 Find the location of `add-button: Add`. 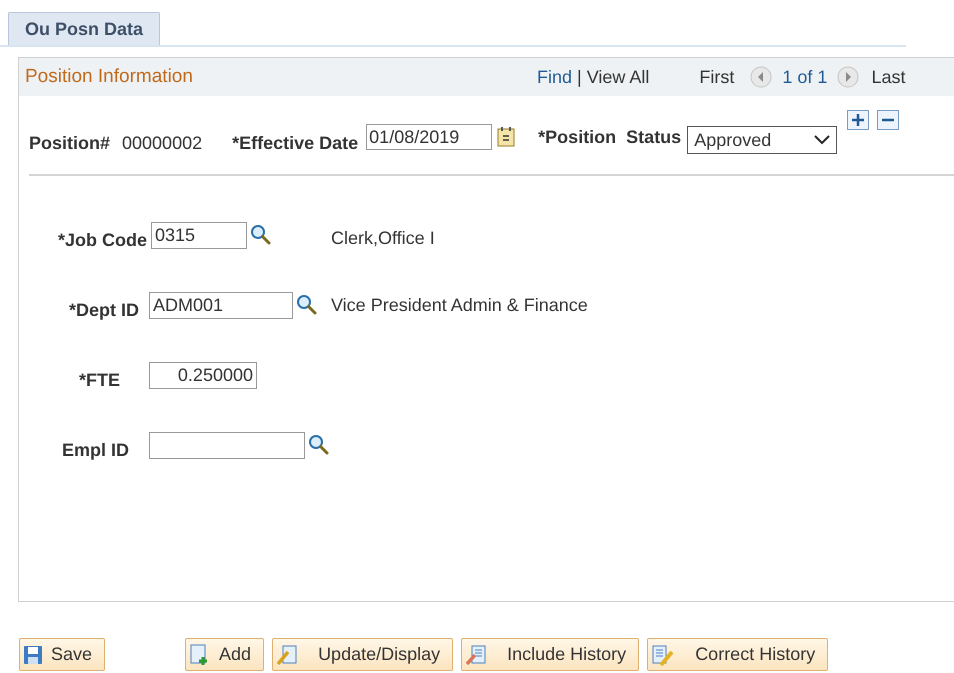

add-button: Add is located at coordinates (224, 654).